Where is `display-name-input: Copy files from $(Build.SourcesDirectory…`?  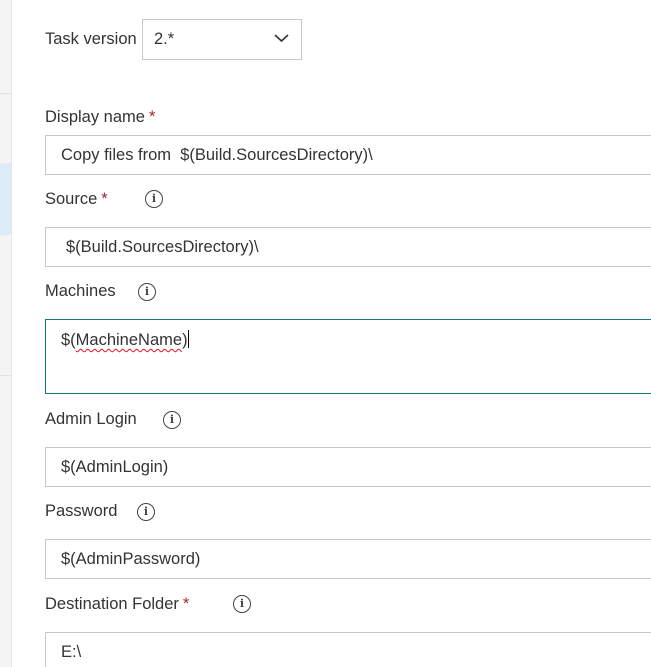
display-name-input: Copy files from $(Build.SourcesDirectory… is located at coordinates (348, 155).